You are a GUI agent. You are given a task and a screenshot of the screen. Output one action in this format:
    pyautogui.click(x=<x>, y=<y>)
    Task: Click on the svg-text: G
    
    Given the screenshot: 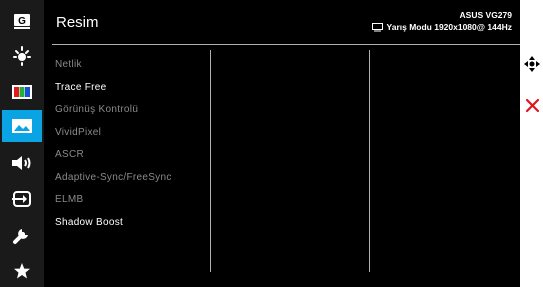 What is the action you would take?
    pyautogui.click(x=22, y=21)
    